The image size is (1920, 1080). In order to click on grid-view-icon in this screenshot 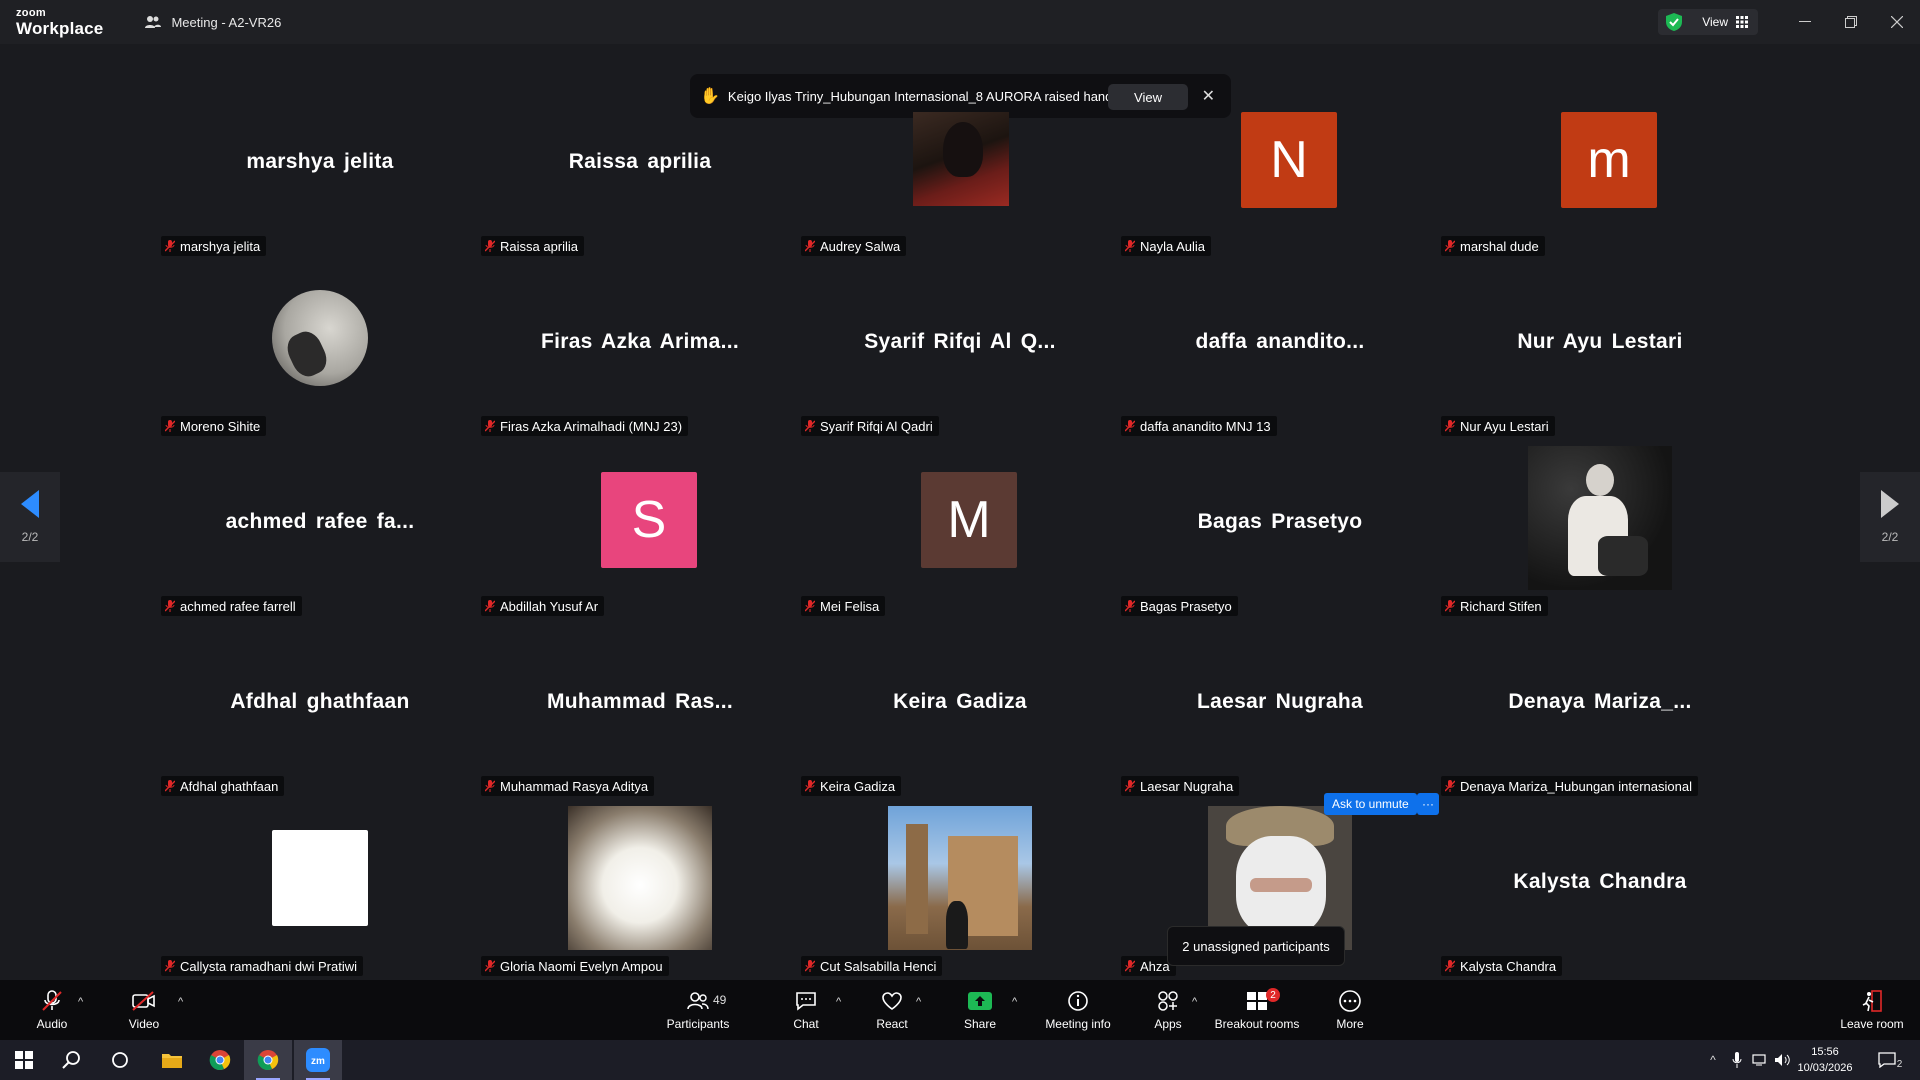, I will do `click(1742, 22)`.